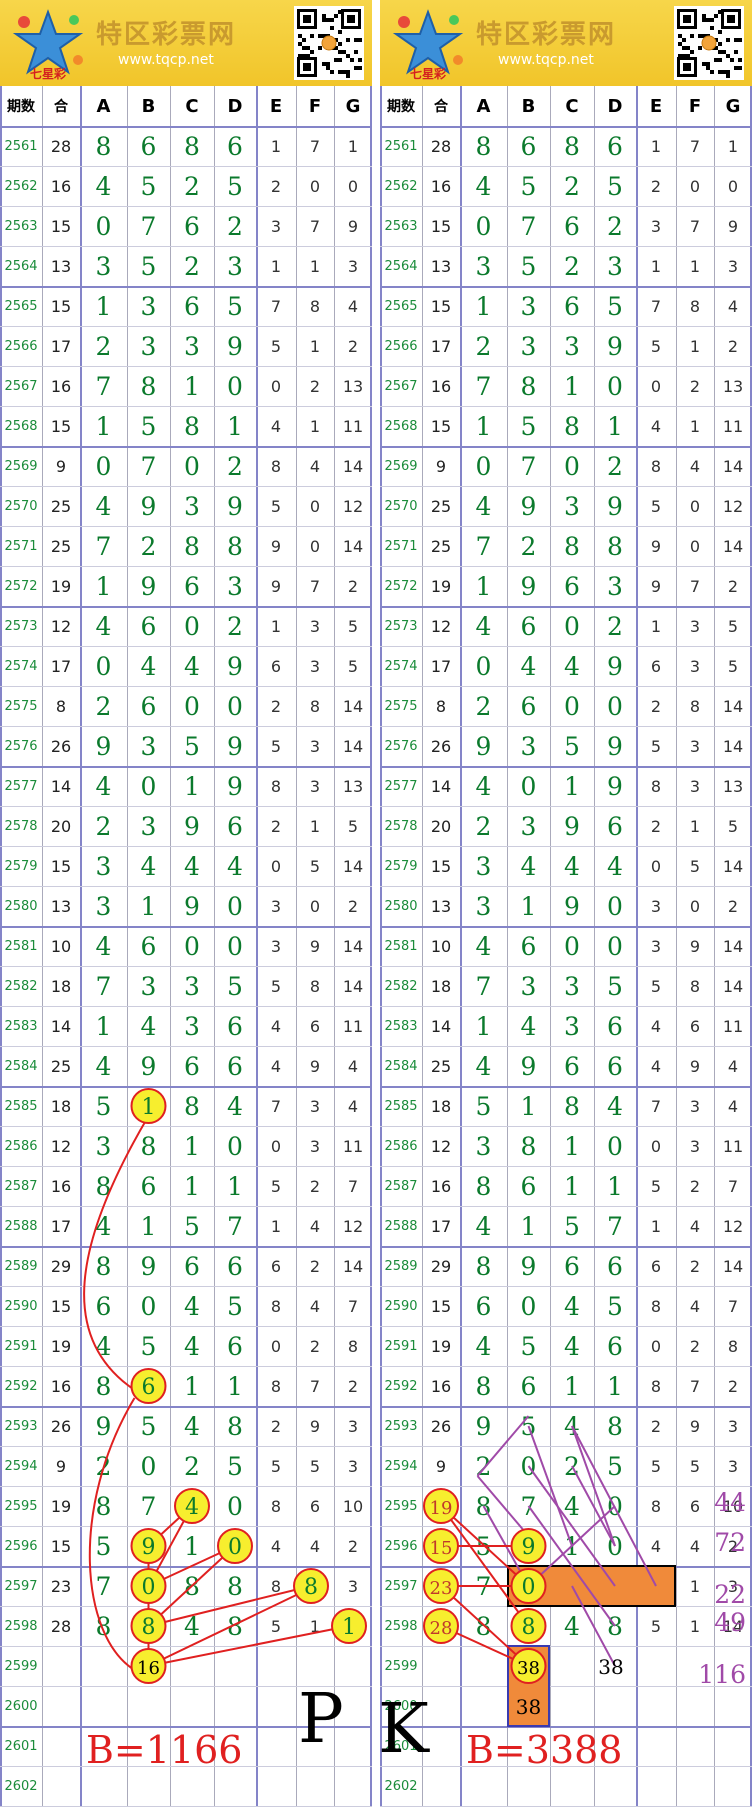 The image size is (752, 1807). I want to click on prediction-circle: 16, so click(148, 1666).